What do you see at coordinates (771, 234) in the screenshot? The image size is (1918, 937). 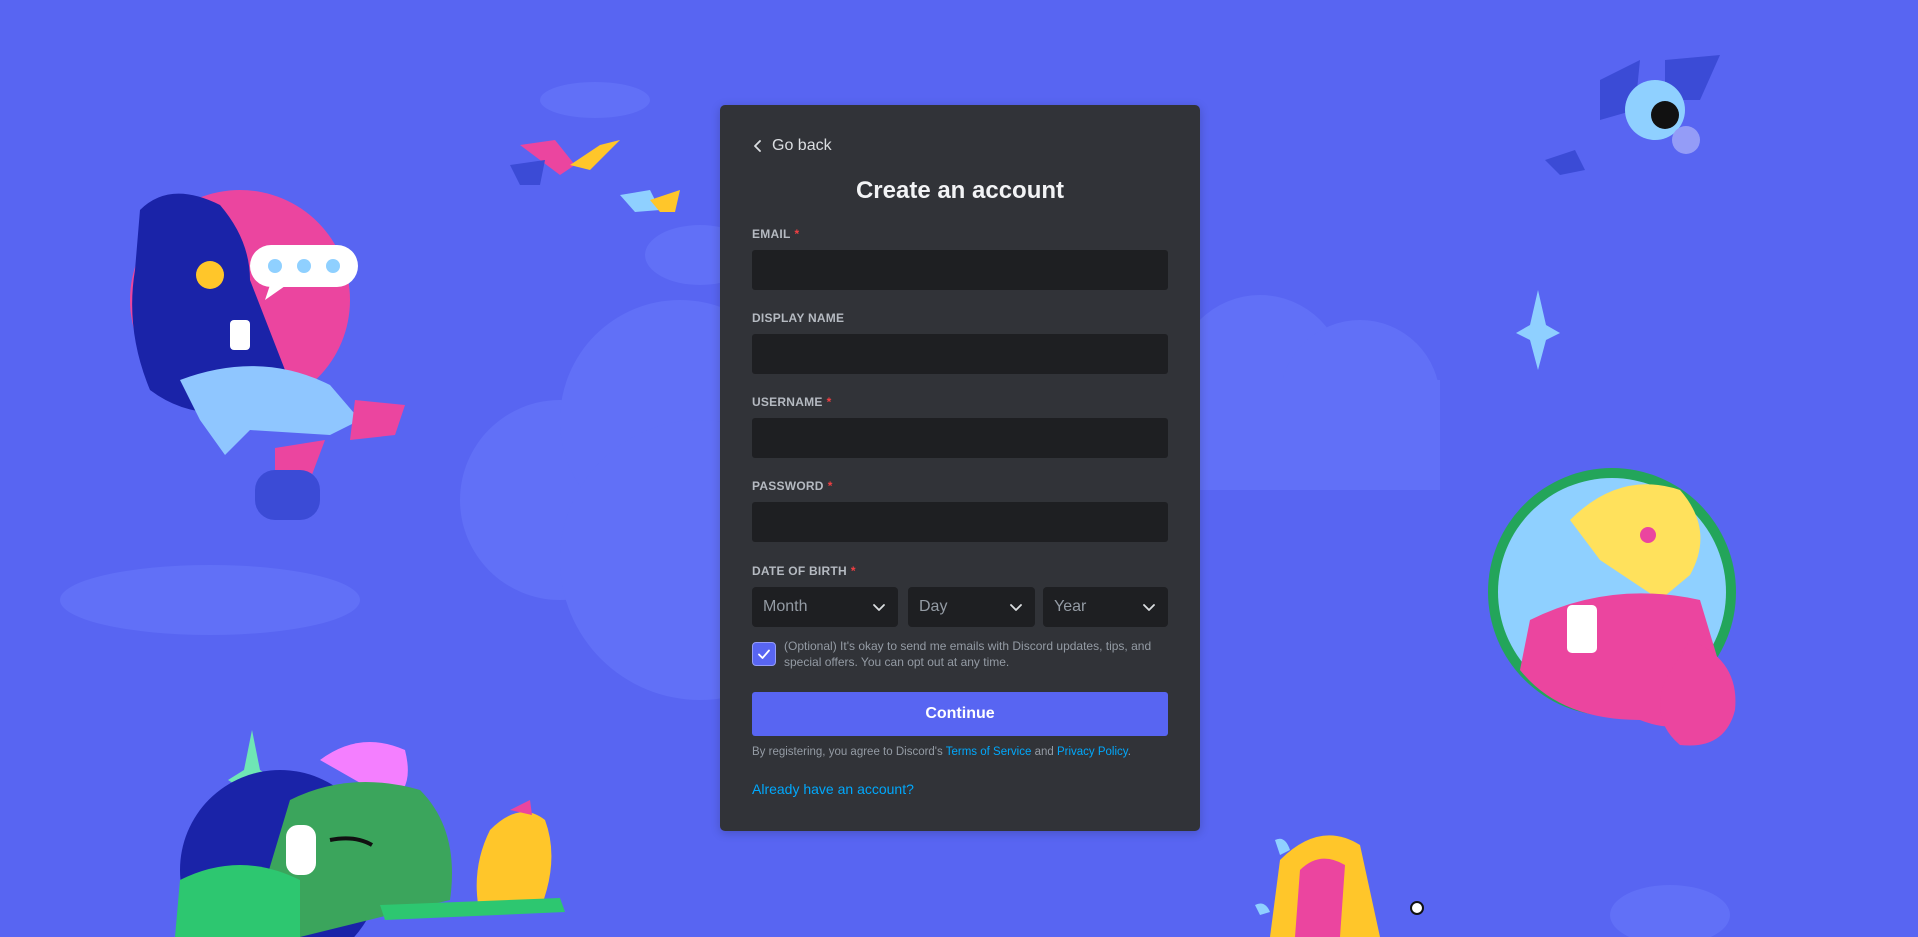 I see `email-label-text: EMAIL` at bounding box center [771, 234].